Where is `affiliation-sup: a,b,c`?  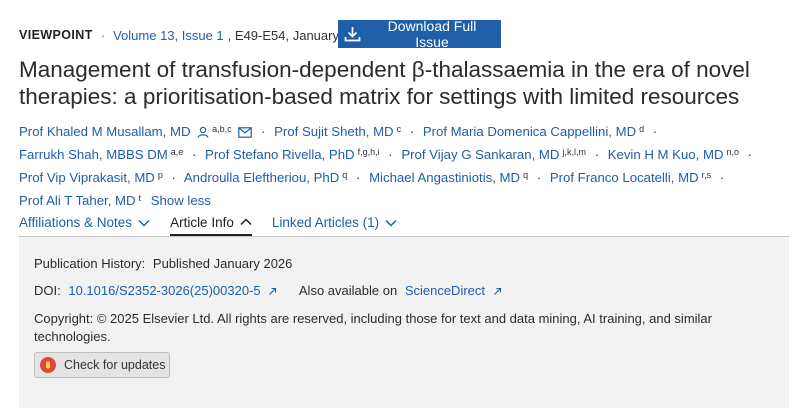 affiliation-sup: a,b,c is located at coordinates (222, 129).